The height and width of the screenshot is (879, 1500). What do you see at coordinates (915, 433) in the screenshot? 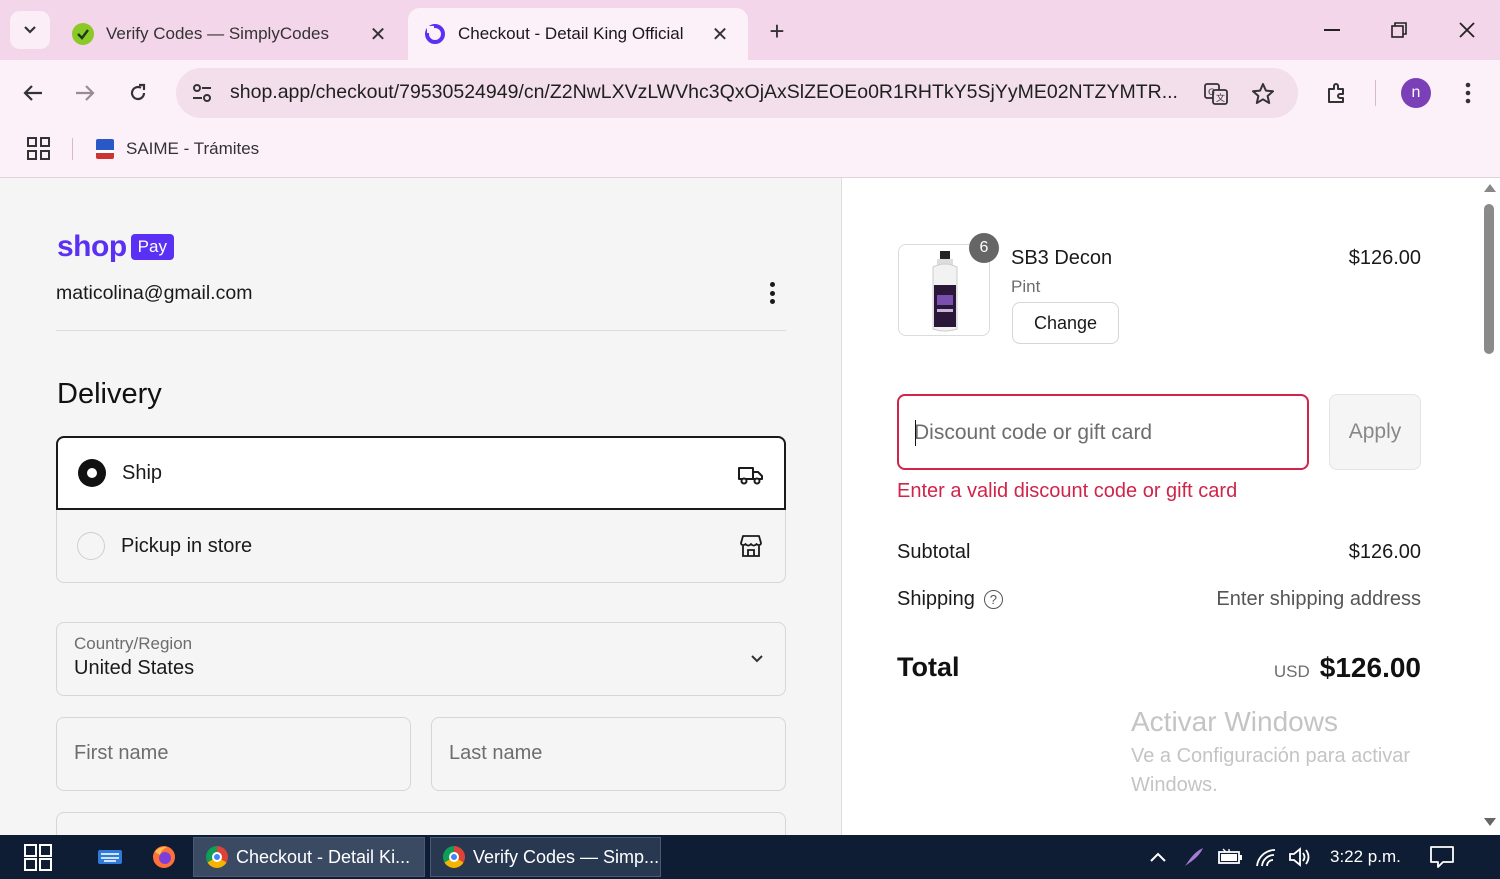
I see `text-cursor` at bounding box center [915, 433].